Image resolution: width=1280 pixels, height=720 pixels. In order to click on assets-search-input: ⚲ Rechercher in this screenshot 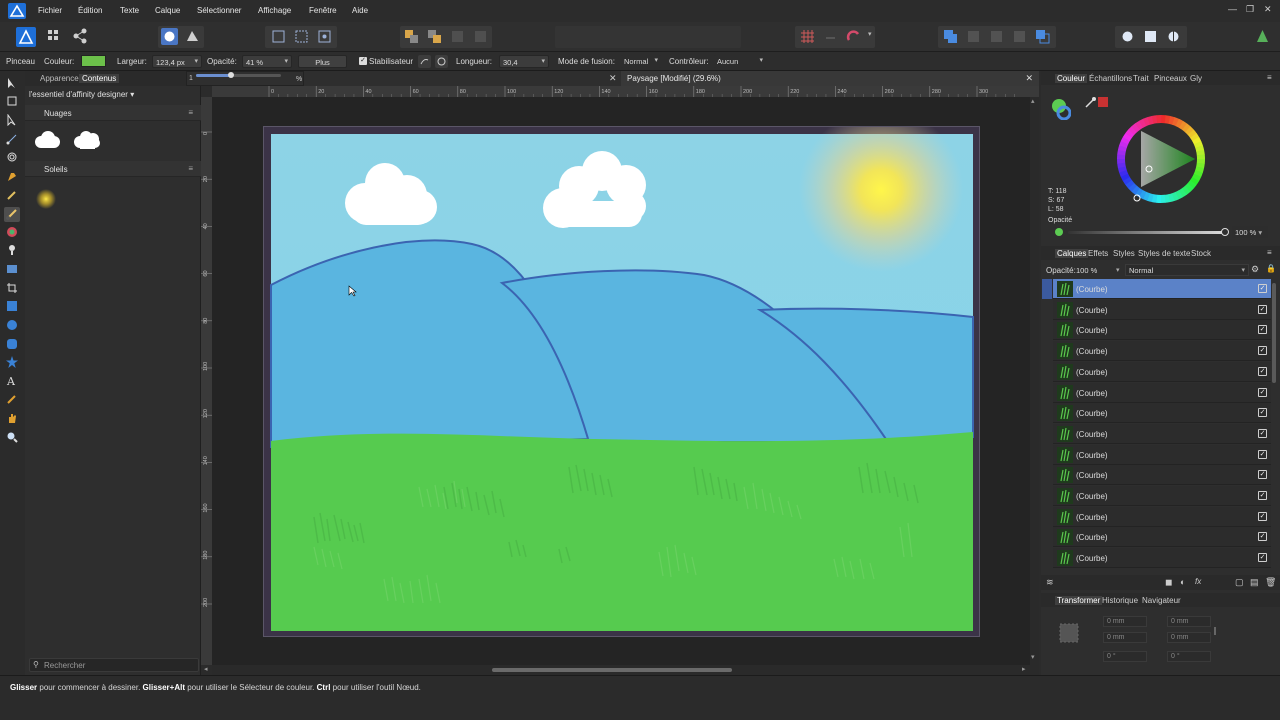, I will do `click(114, 665)`.